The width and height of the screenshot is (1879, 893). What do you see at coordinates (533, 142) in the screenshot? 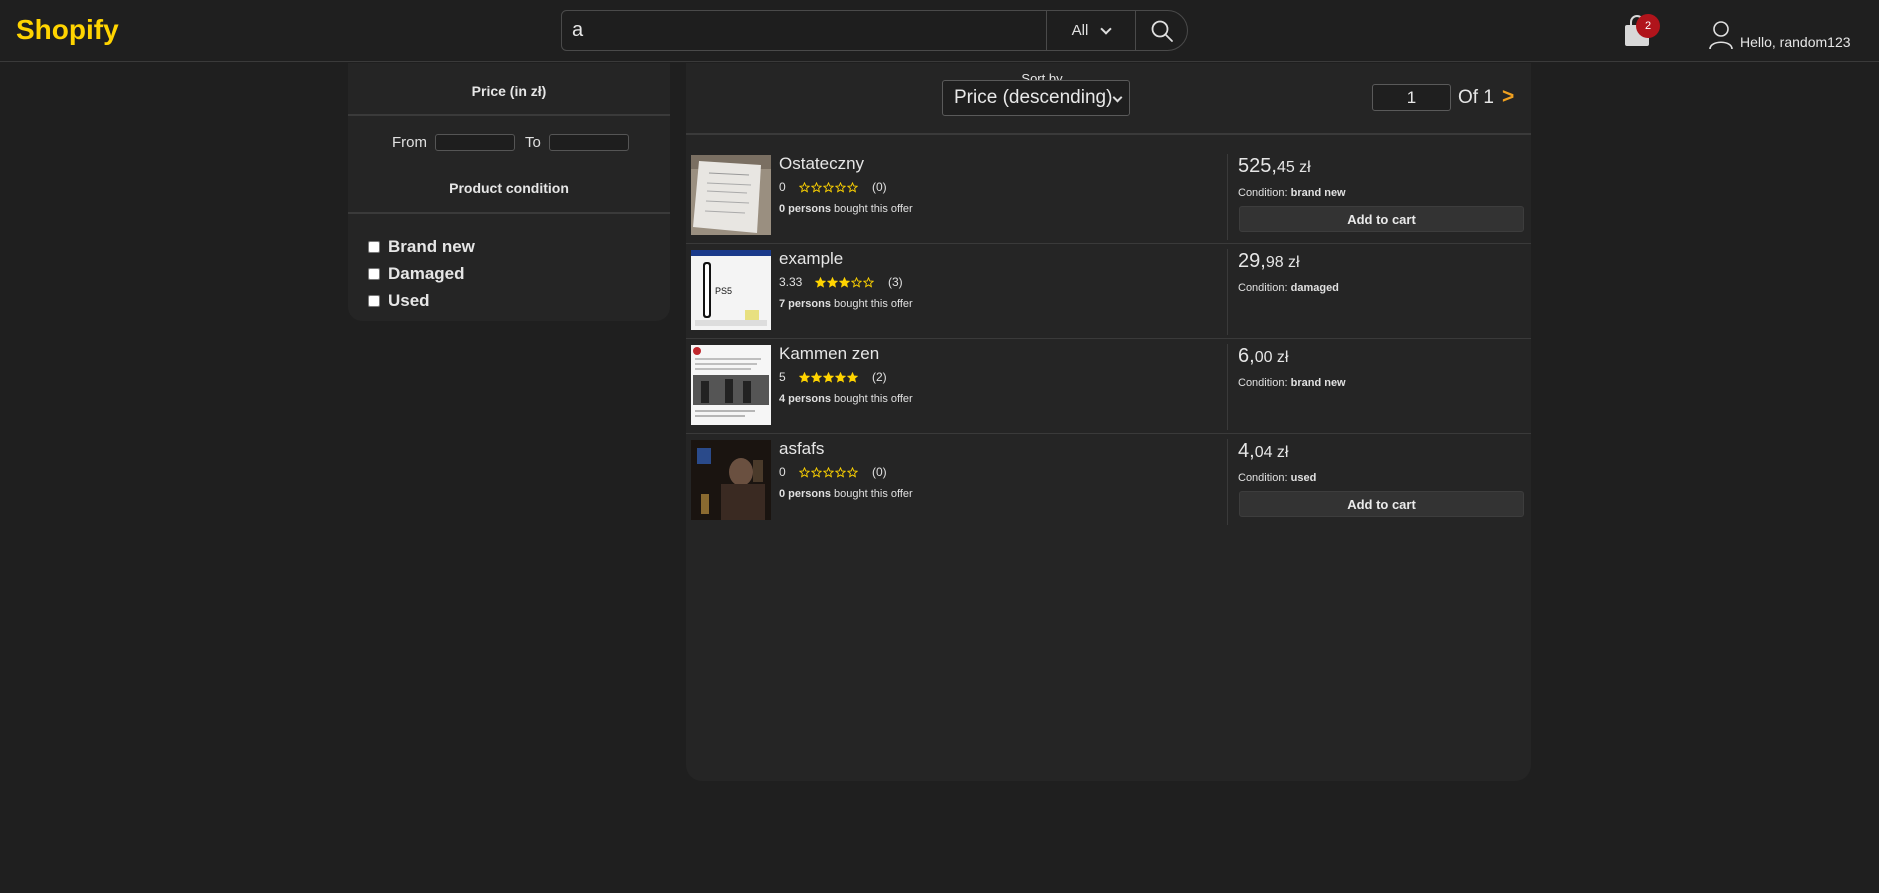
I see `to-label: To` at bounding box center [533, 142].